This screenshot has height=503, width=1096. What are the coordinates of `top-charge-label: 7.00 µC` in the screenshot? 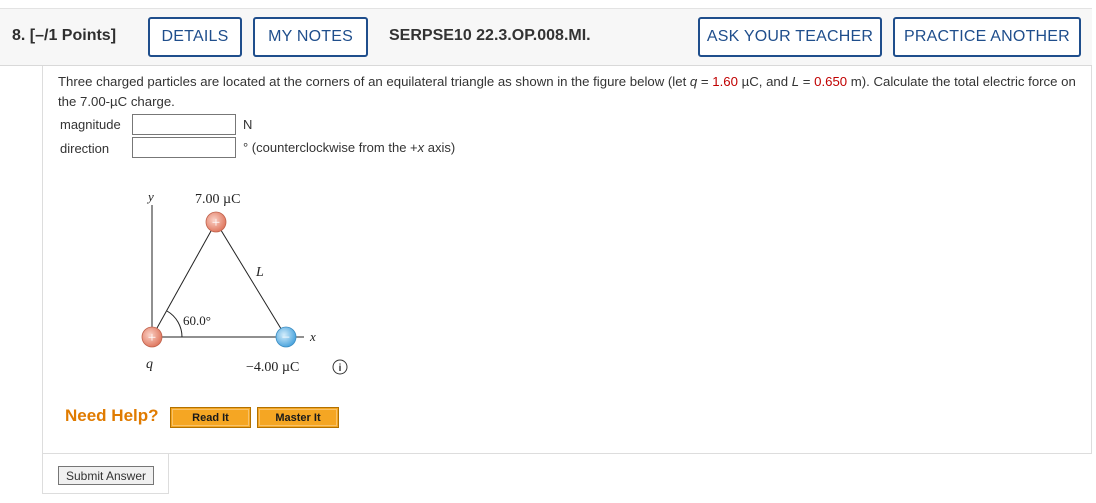 It's located at (217, 199).